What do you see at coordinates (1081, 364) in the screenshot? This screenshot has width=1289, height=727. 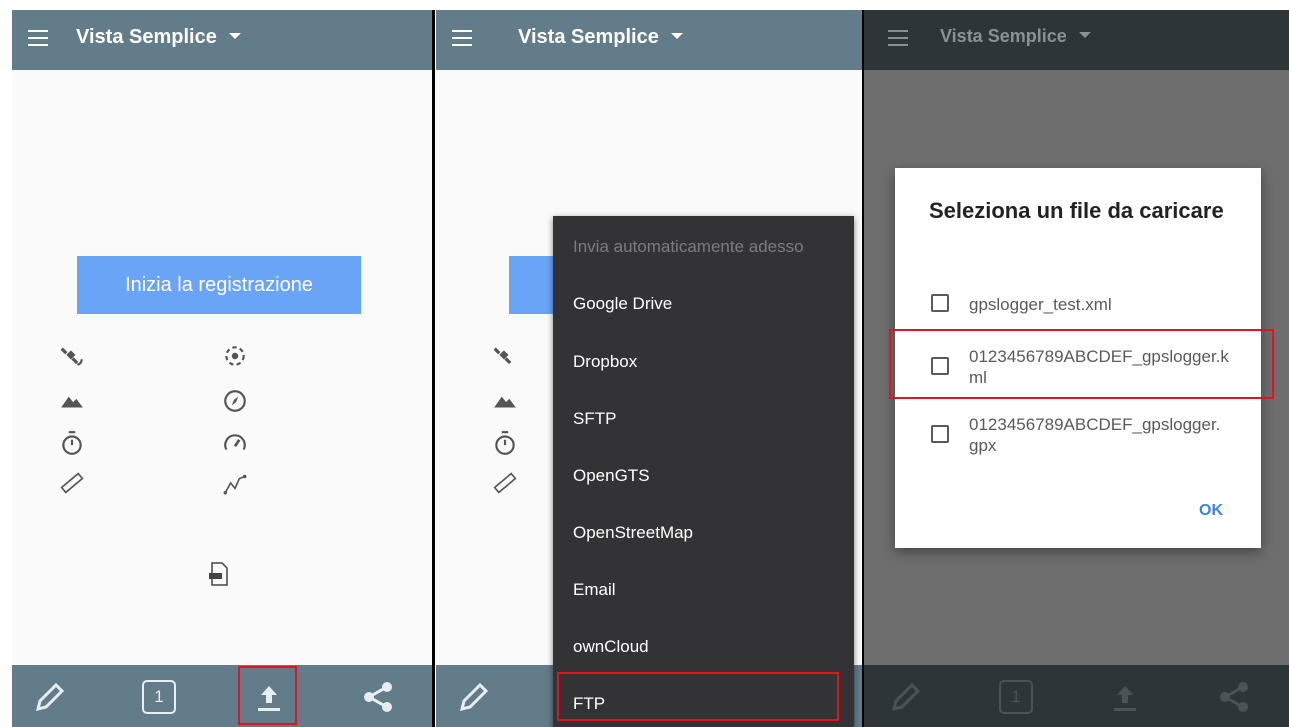 I see `kml-file-highlight` at bounding box center [1081, 364].